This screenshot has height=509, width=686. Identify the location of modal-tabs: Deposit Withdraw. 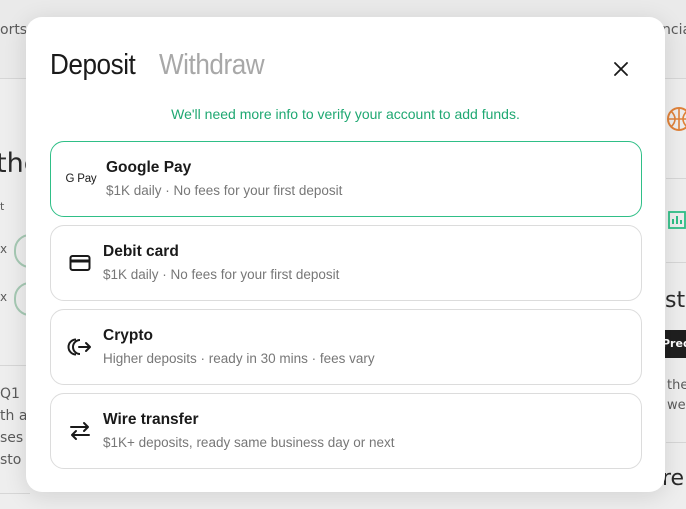
(163, 65).